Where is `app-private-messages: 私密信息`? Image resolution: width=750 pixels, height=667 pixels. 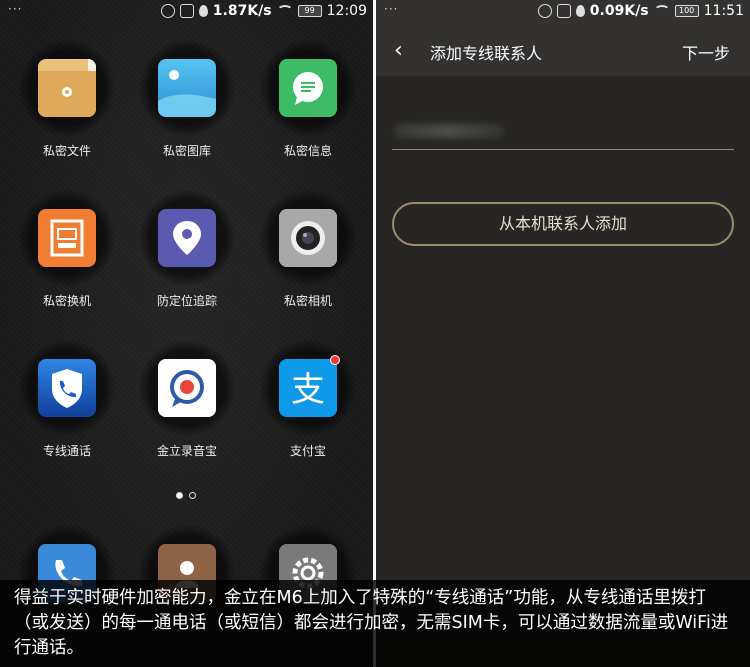 app-private-messages: 私密信息 is located at coordinates (308, 99).